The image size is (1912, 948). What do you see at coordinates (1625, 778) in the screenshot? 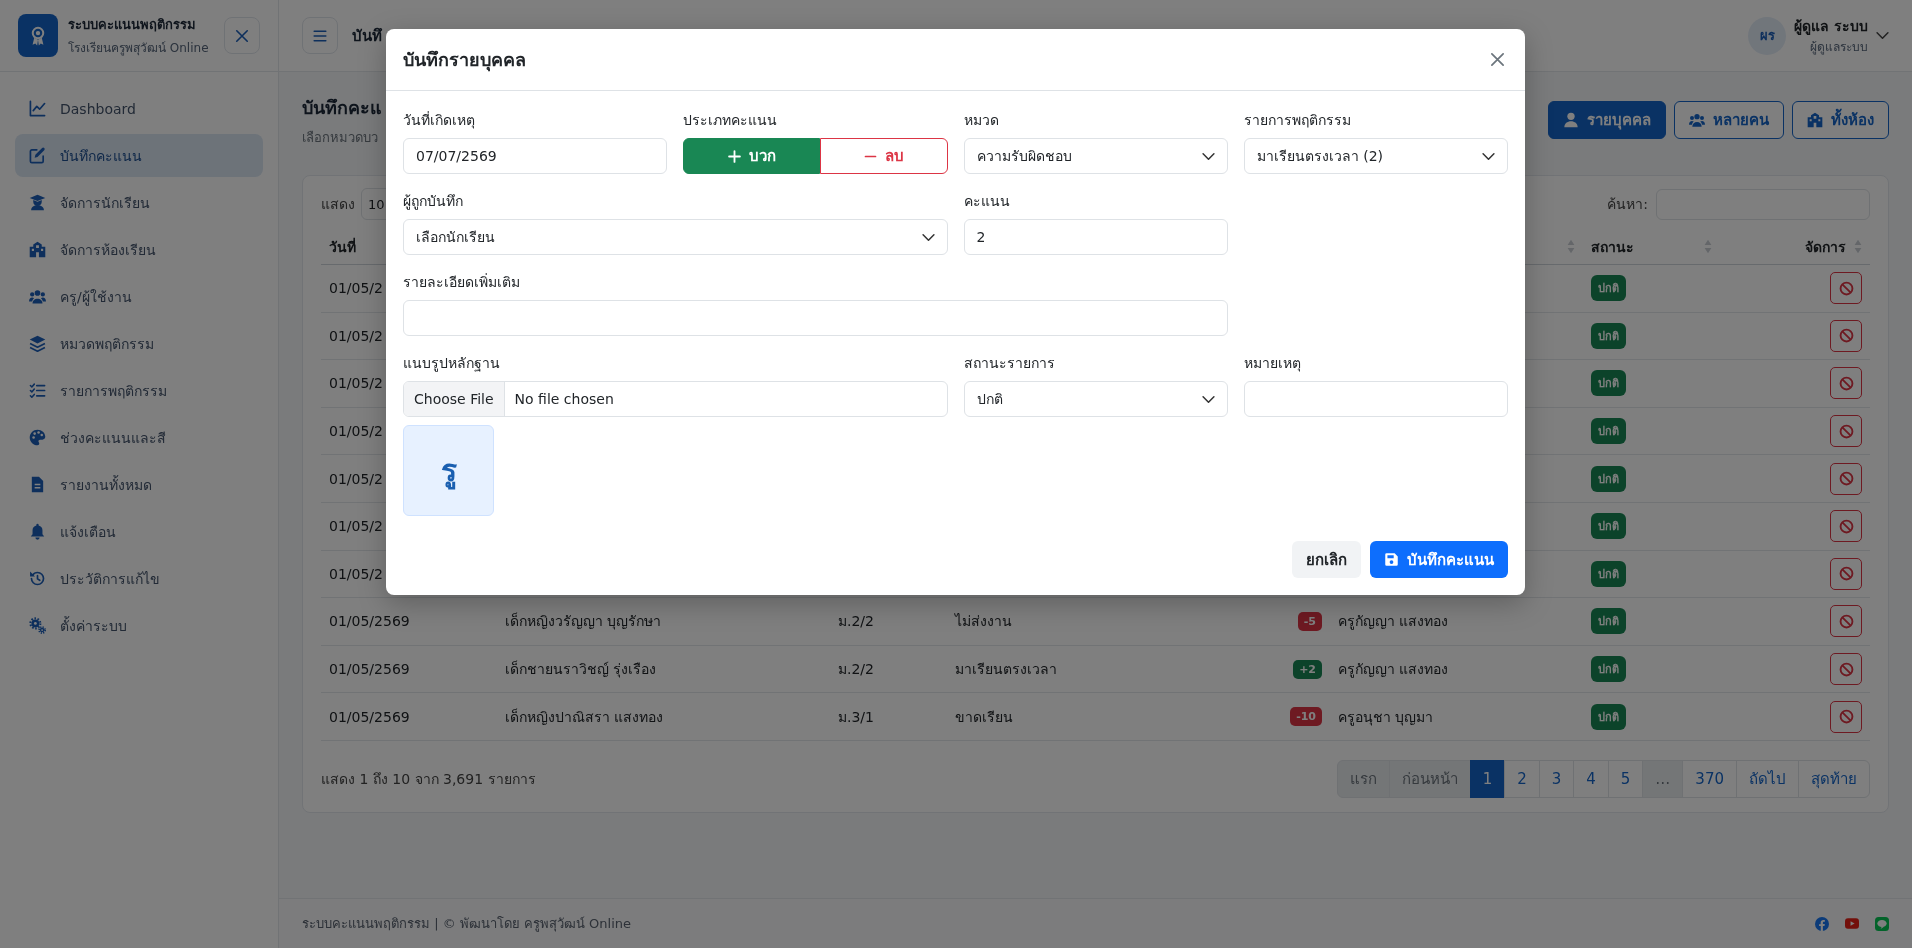
I see `page-button: 5` at bounding box center [1625, 778].